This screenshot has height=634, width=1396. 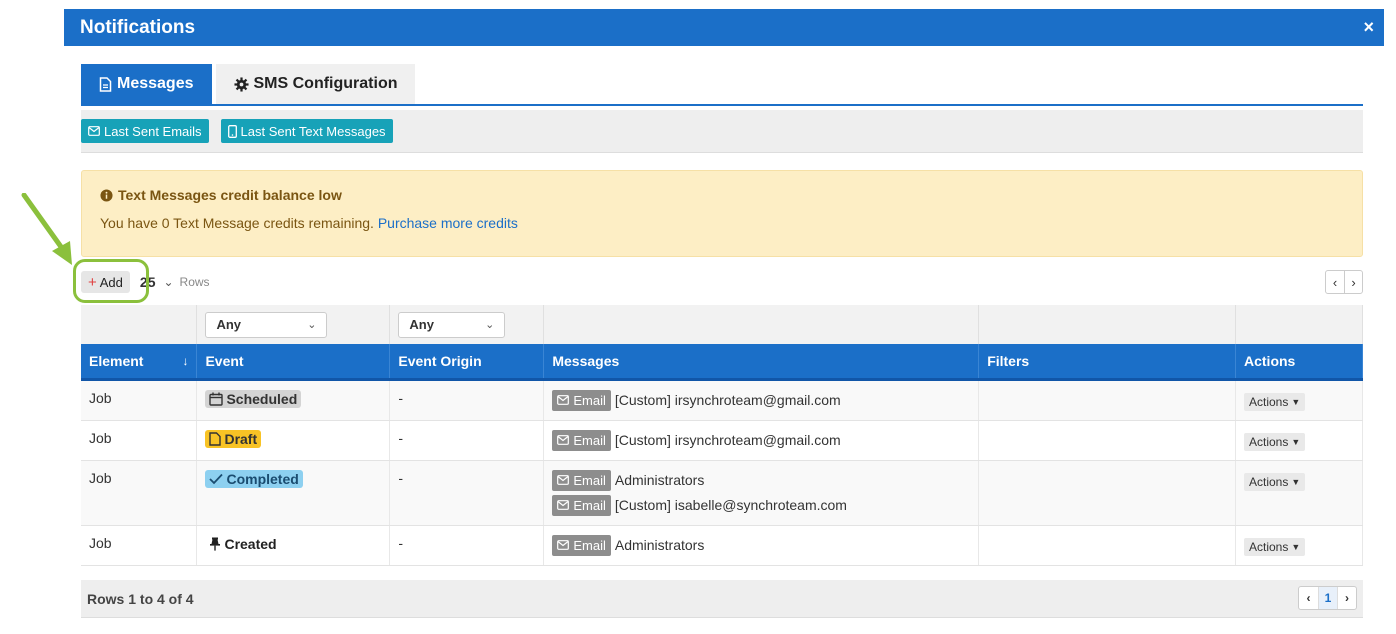 I want to click on tab-messages: Messages, so click(x=146, y=84).